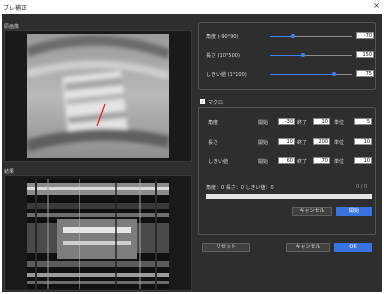 Image resolution: width=384 pixels, height=294 pixels. What do you see at coordinates (363, 121) in the screenshot?
I see `macro-angle-unit-field: 5` at bounding box center [363, 121].